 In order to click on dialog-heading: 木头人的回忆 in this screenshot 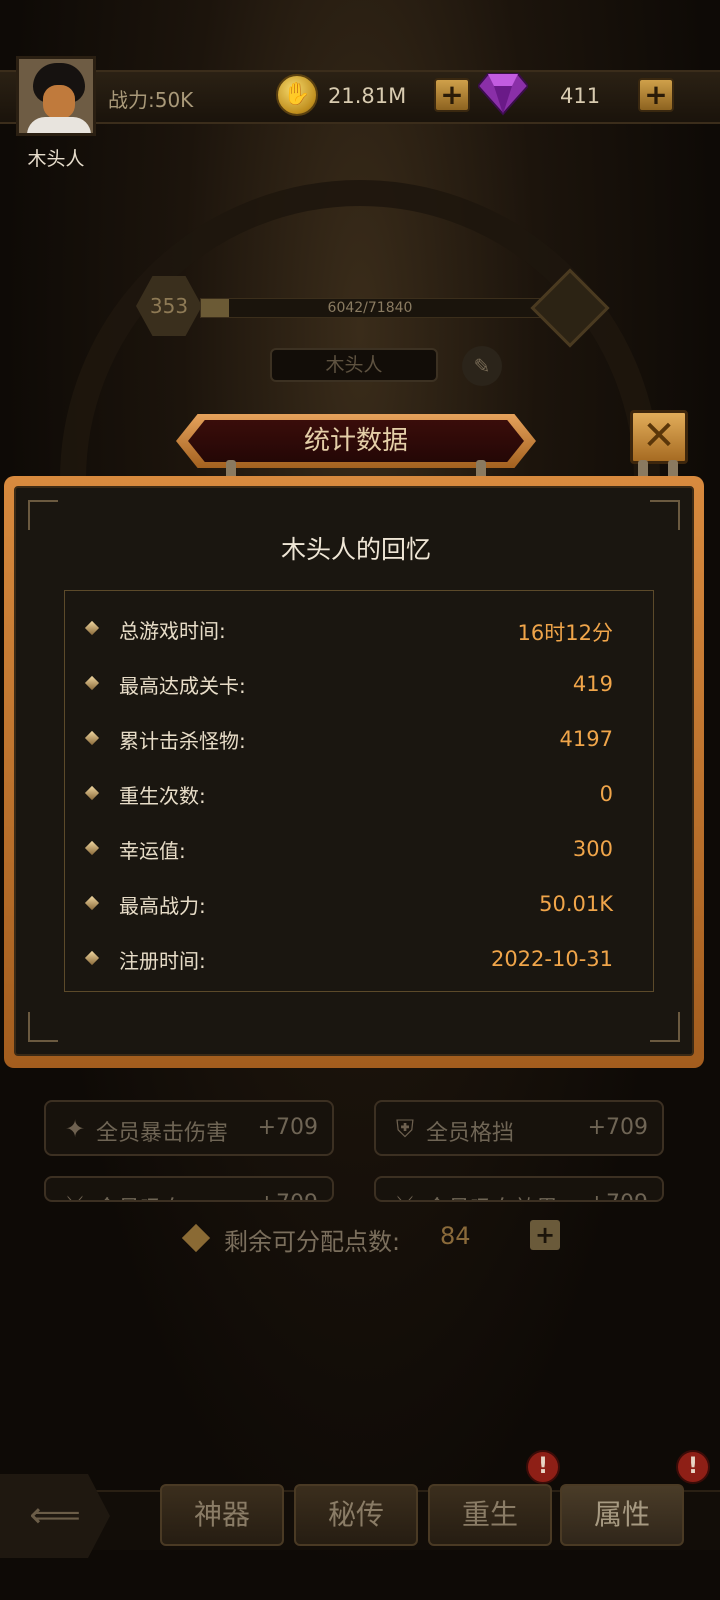, I will do `click(355, 549)`.